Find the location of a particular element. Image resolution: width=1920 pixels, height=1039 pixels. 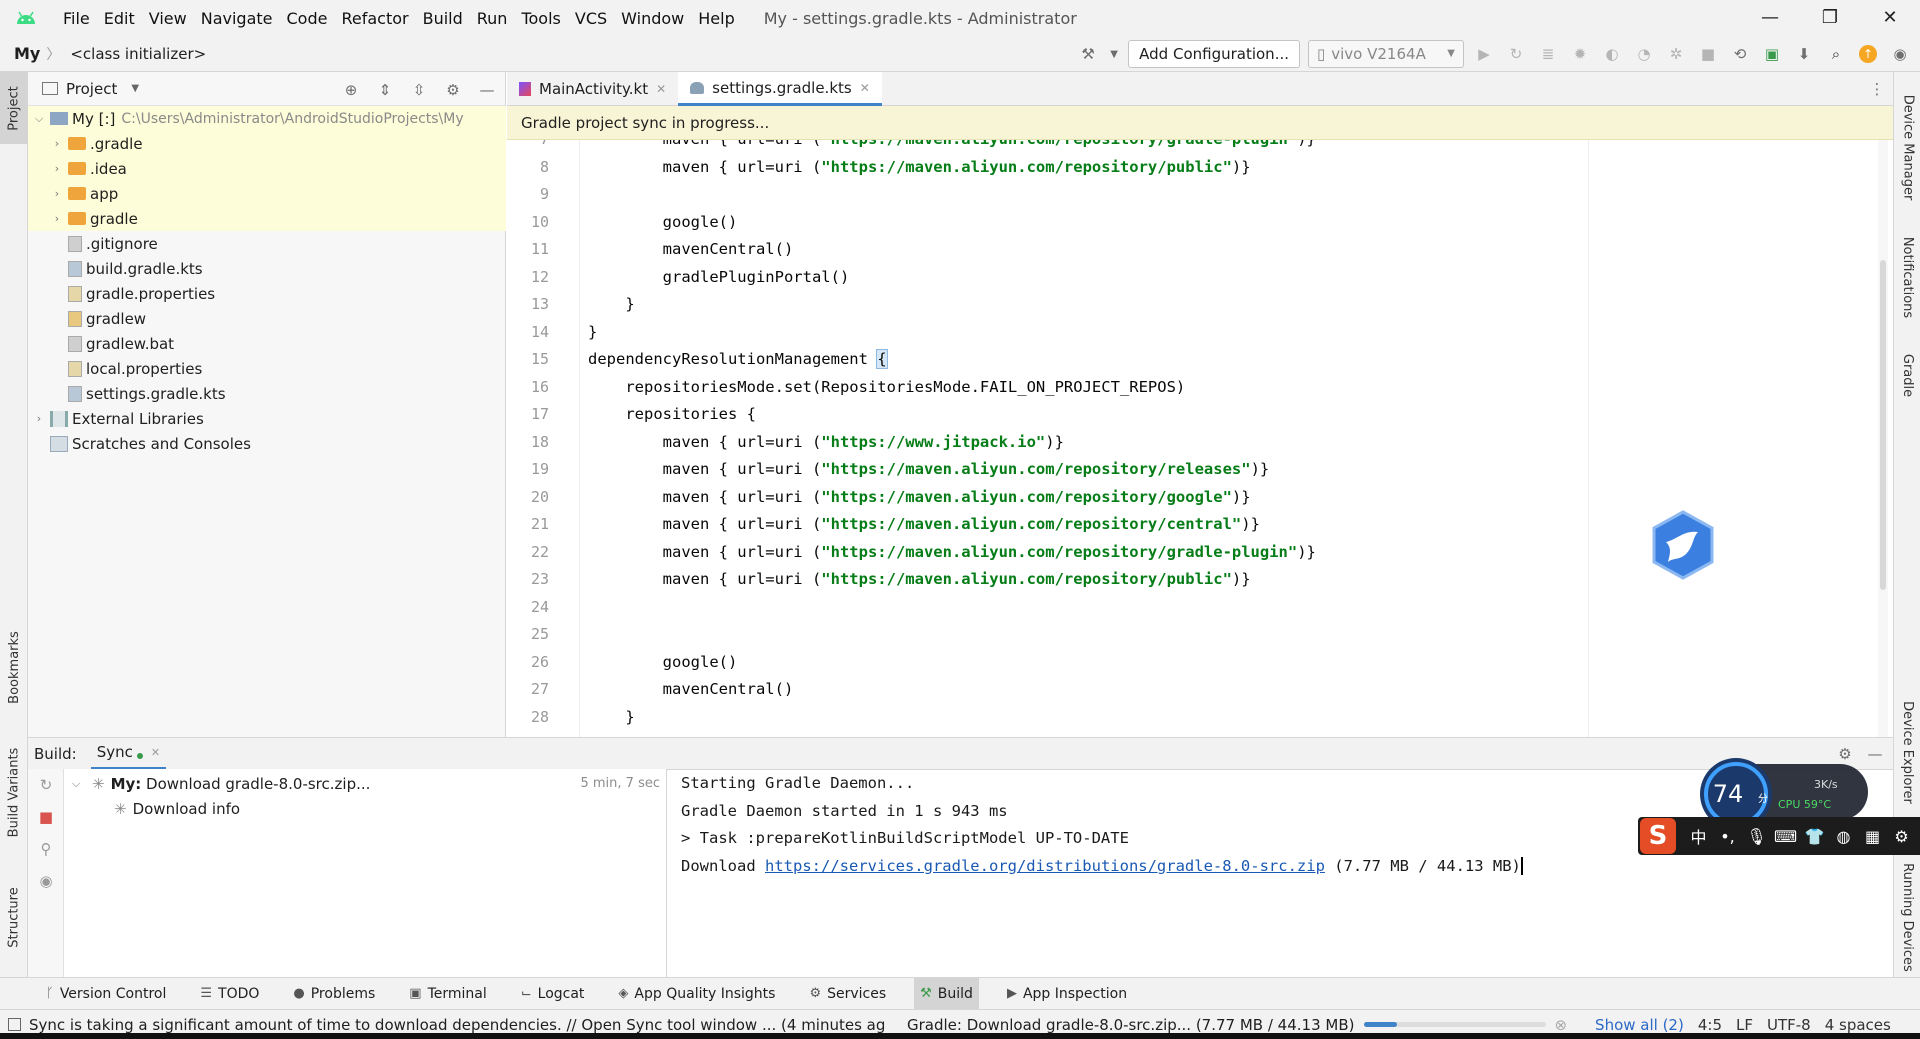

file-encoding: UTF-8 is located at coordinates (1789, 1025).